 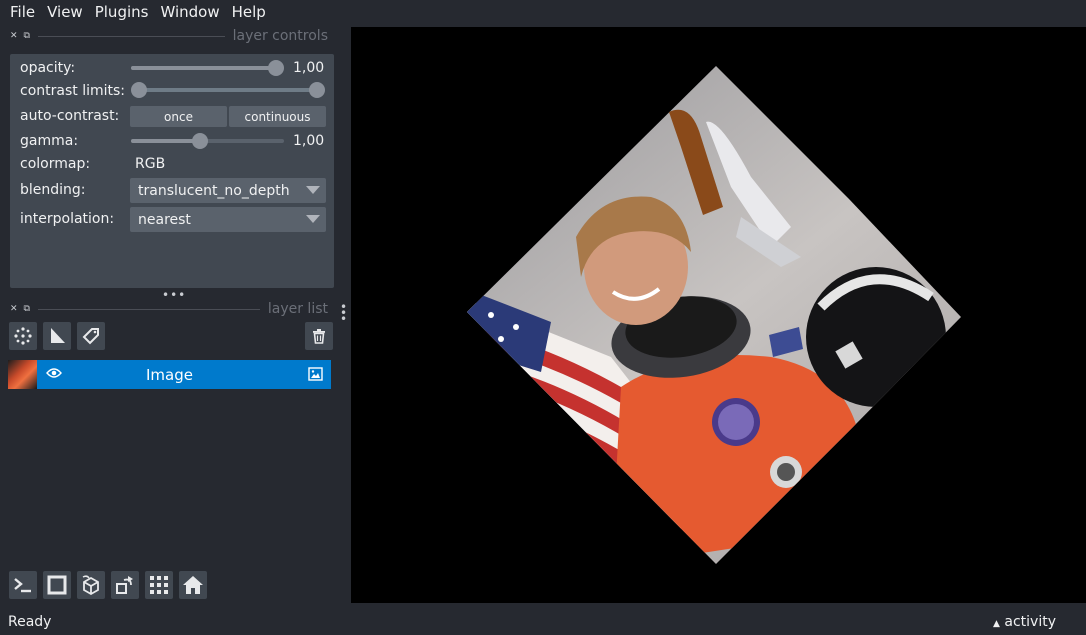 I want to click on blending-label: blending:, so click(x=53, y=190).